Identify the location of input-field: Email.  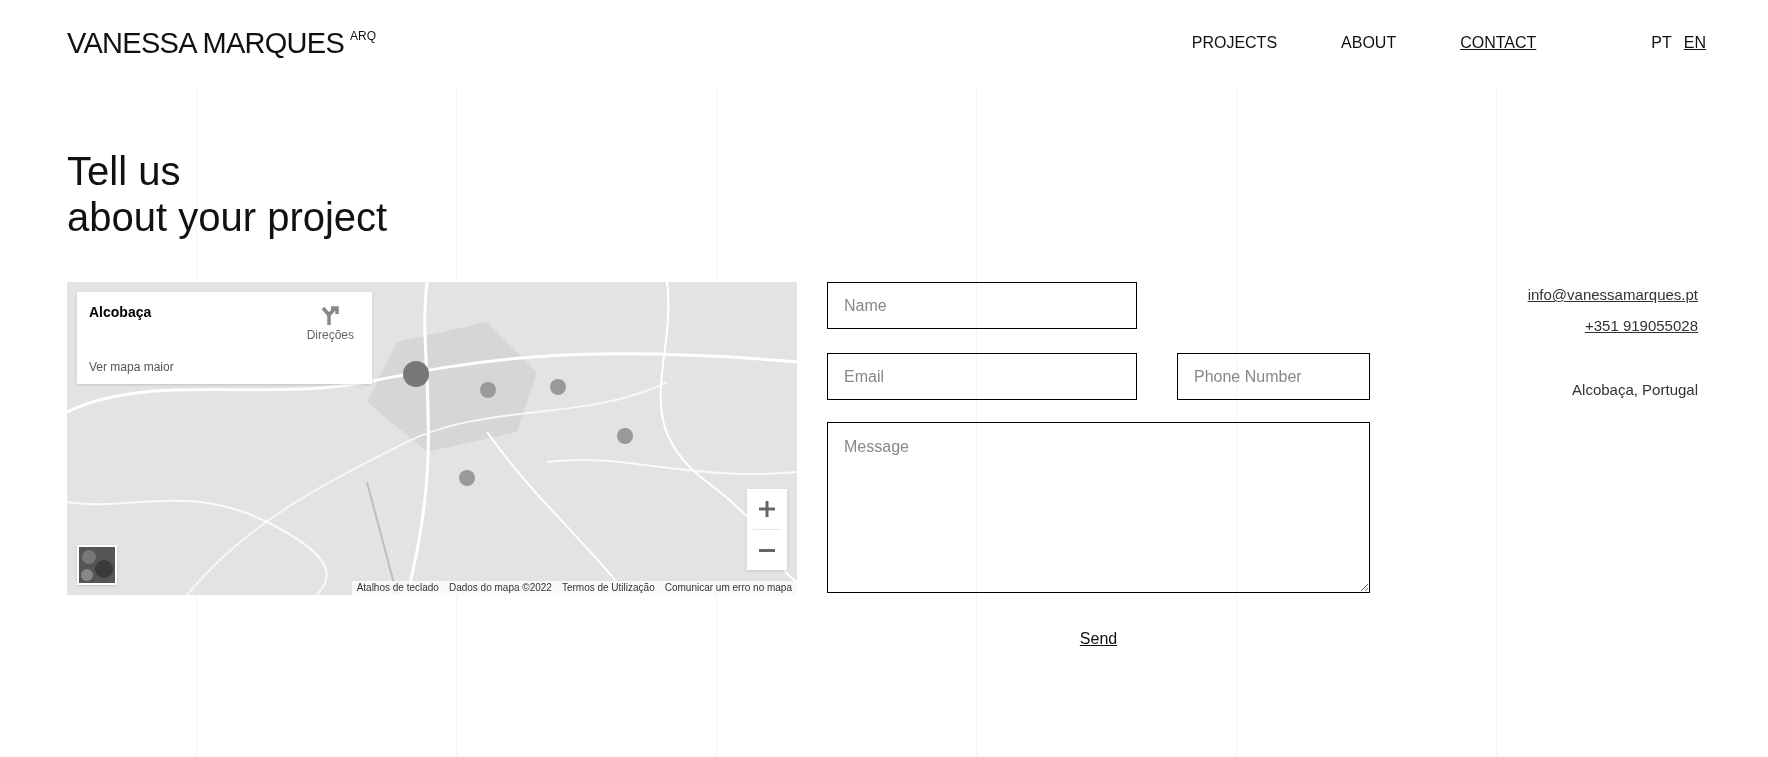
(982, 376).